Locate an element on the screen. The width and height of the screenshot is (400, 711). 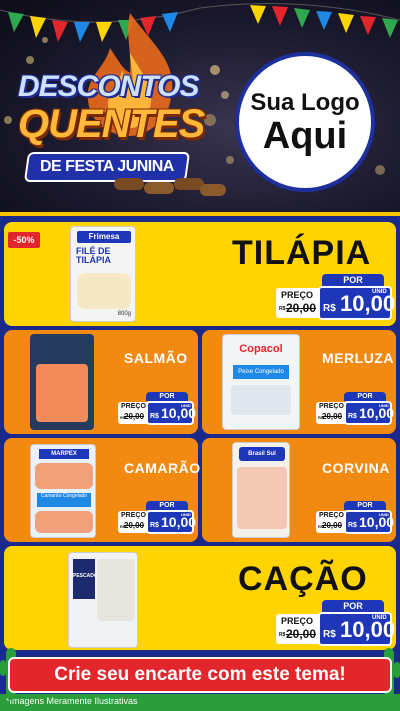
product-image-merluza: Copacol Peixe Congelado is located at coordinates (261, 382).